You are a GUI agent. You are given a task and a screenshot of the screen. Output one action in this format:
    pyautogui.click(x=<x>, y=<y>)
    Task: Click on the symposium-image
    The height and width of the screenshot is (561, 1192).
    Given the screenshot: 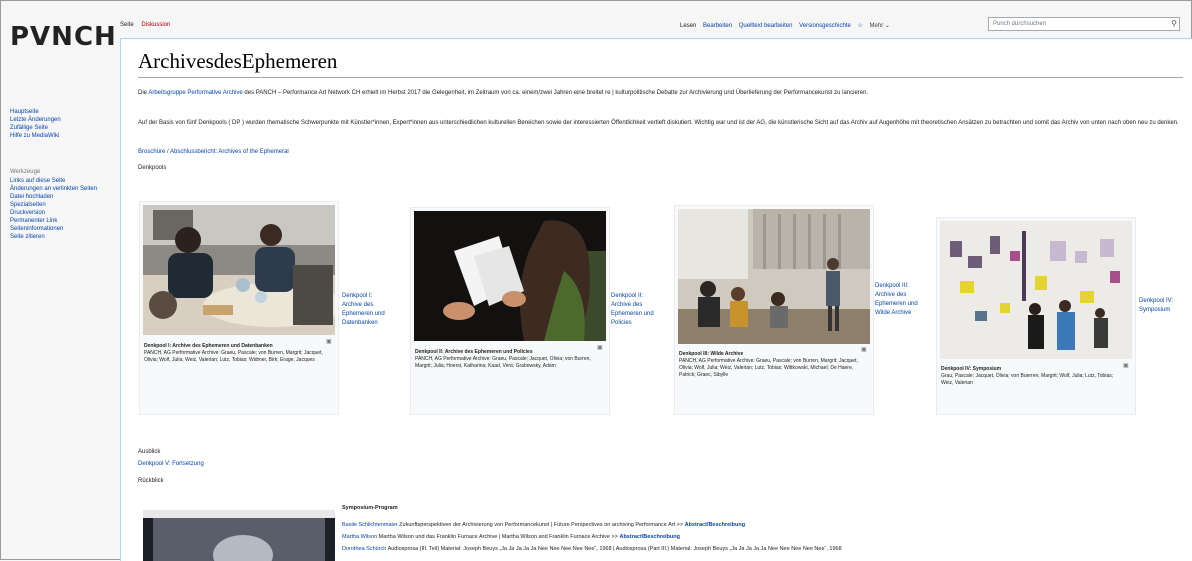 What is the action you would take?
    pyautogui.click(x=239, y=535)
    